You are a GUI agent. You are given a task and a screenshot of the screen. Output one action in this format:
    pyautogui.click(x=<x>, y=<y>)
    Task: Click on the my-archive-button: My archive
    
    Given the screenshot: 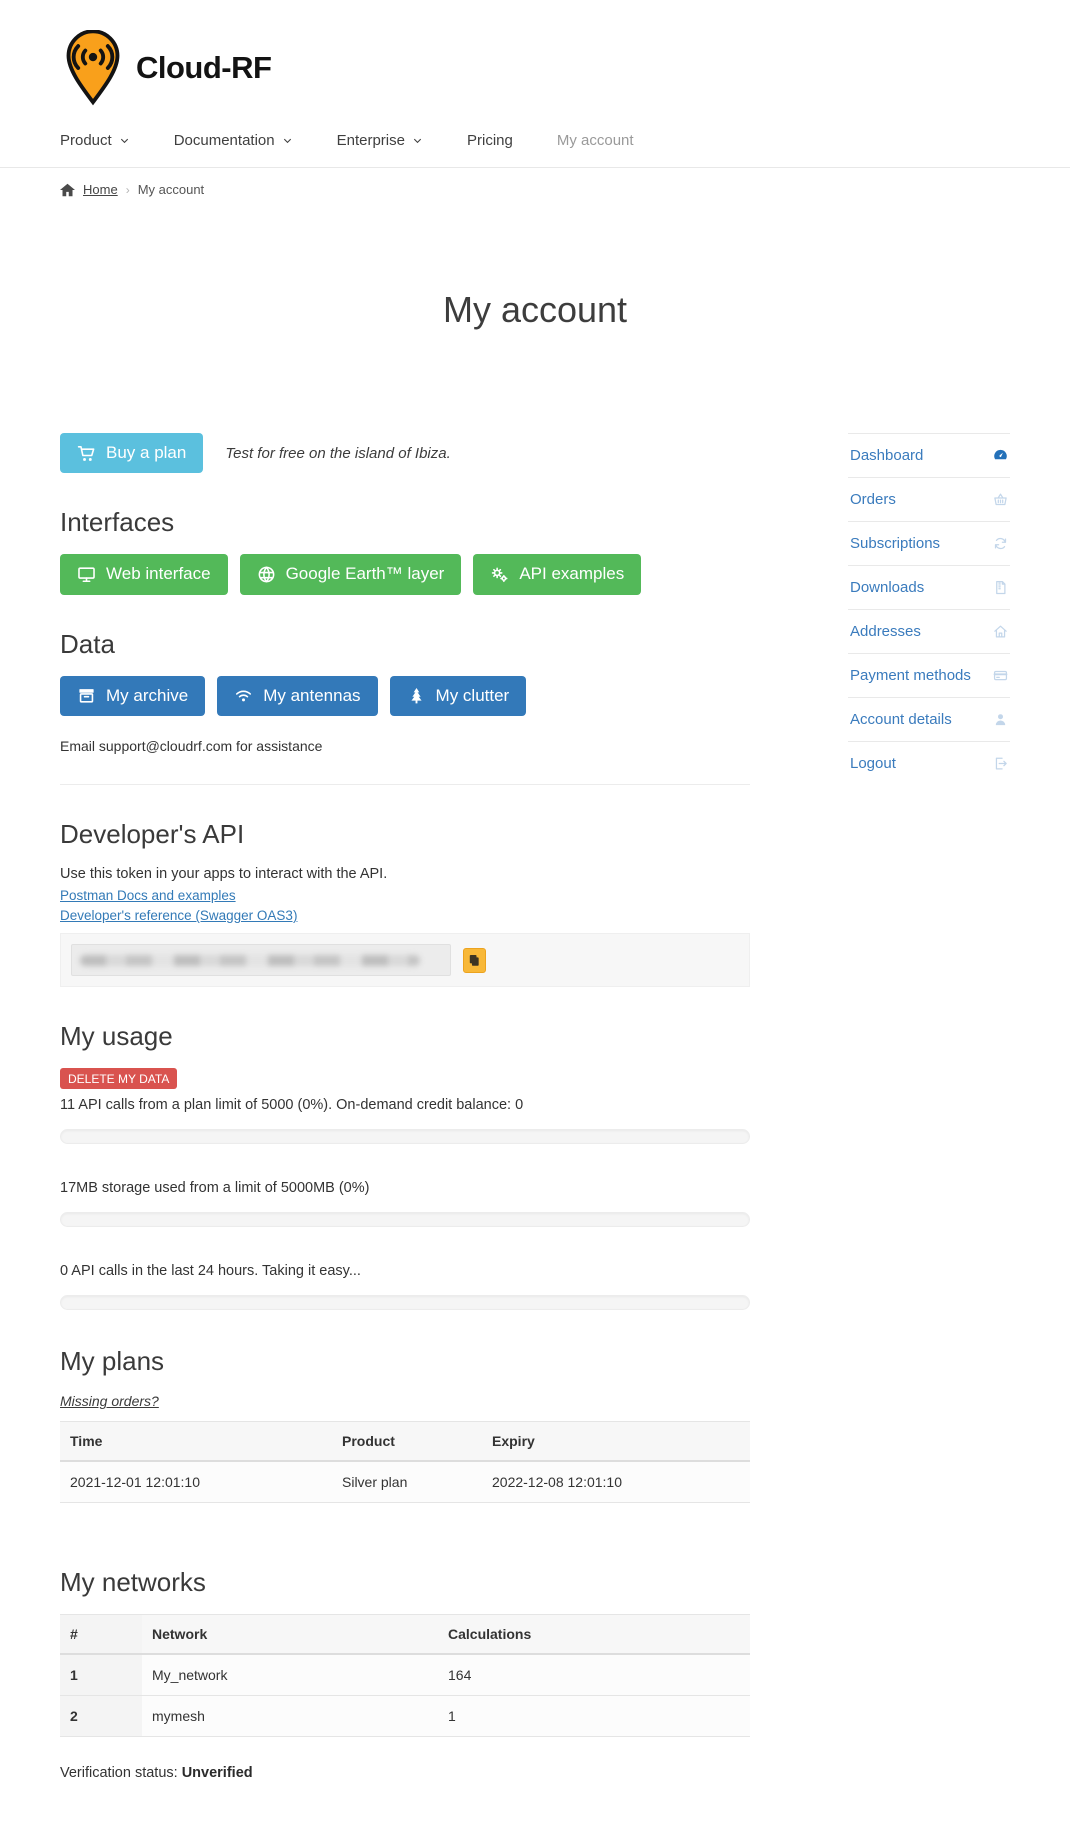 What is the action you would take?
    pyautogui.click(x=133, y=696)
    